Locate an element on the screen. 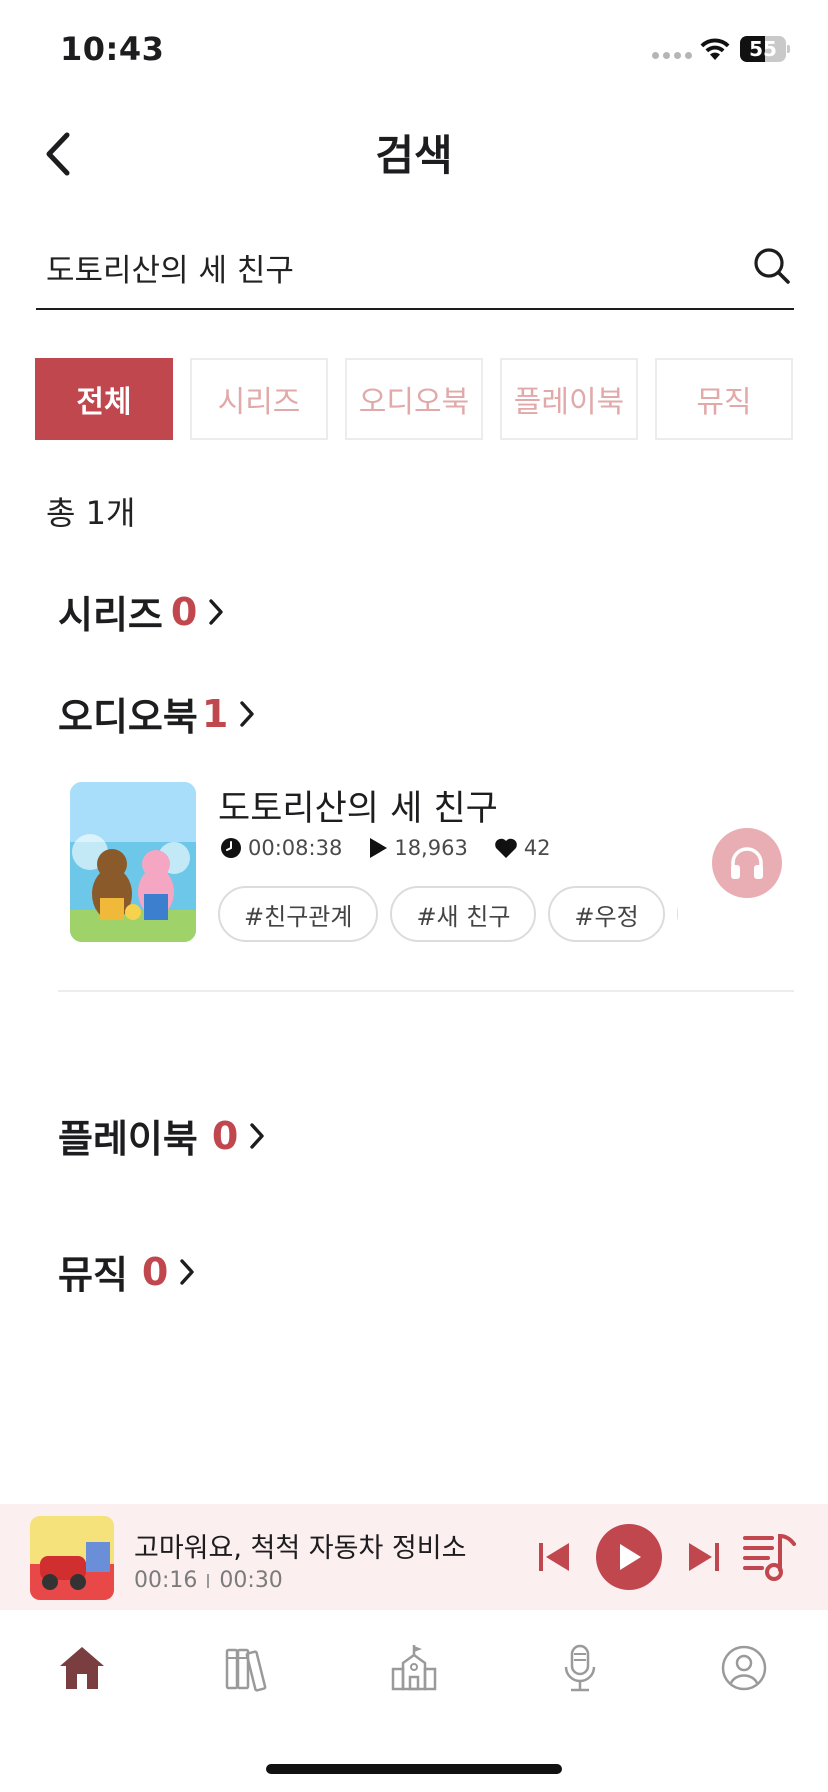  tab-playbook: 플레이북 is located at coordinates (569, 399).